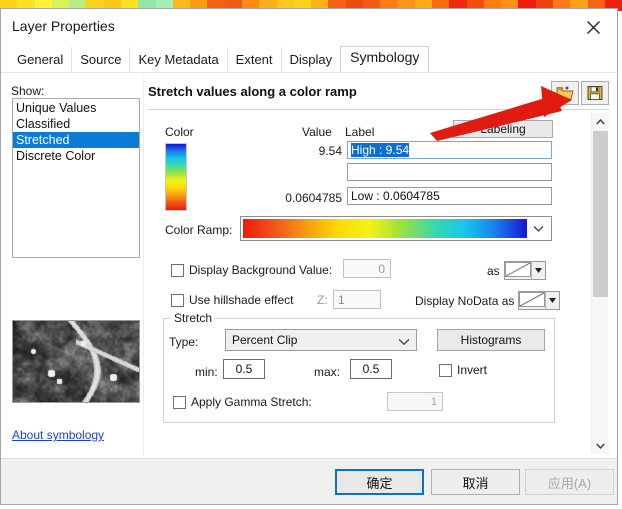 This screenshot has height=509, width=622. What do you see at coordinates (143, 266) in the screenshot?
I see `left-panel-divider` at bounding box center [143, 266].